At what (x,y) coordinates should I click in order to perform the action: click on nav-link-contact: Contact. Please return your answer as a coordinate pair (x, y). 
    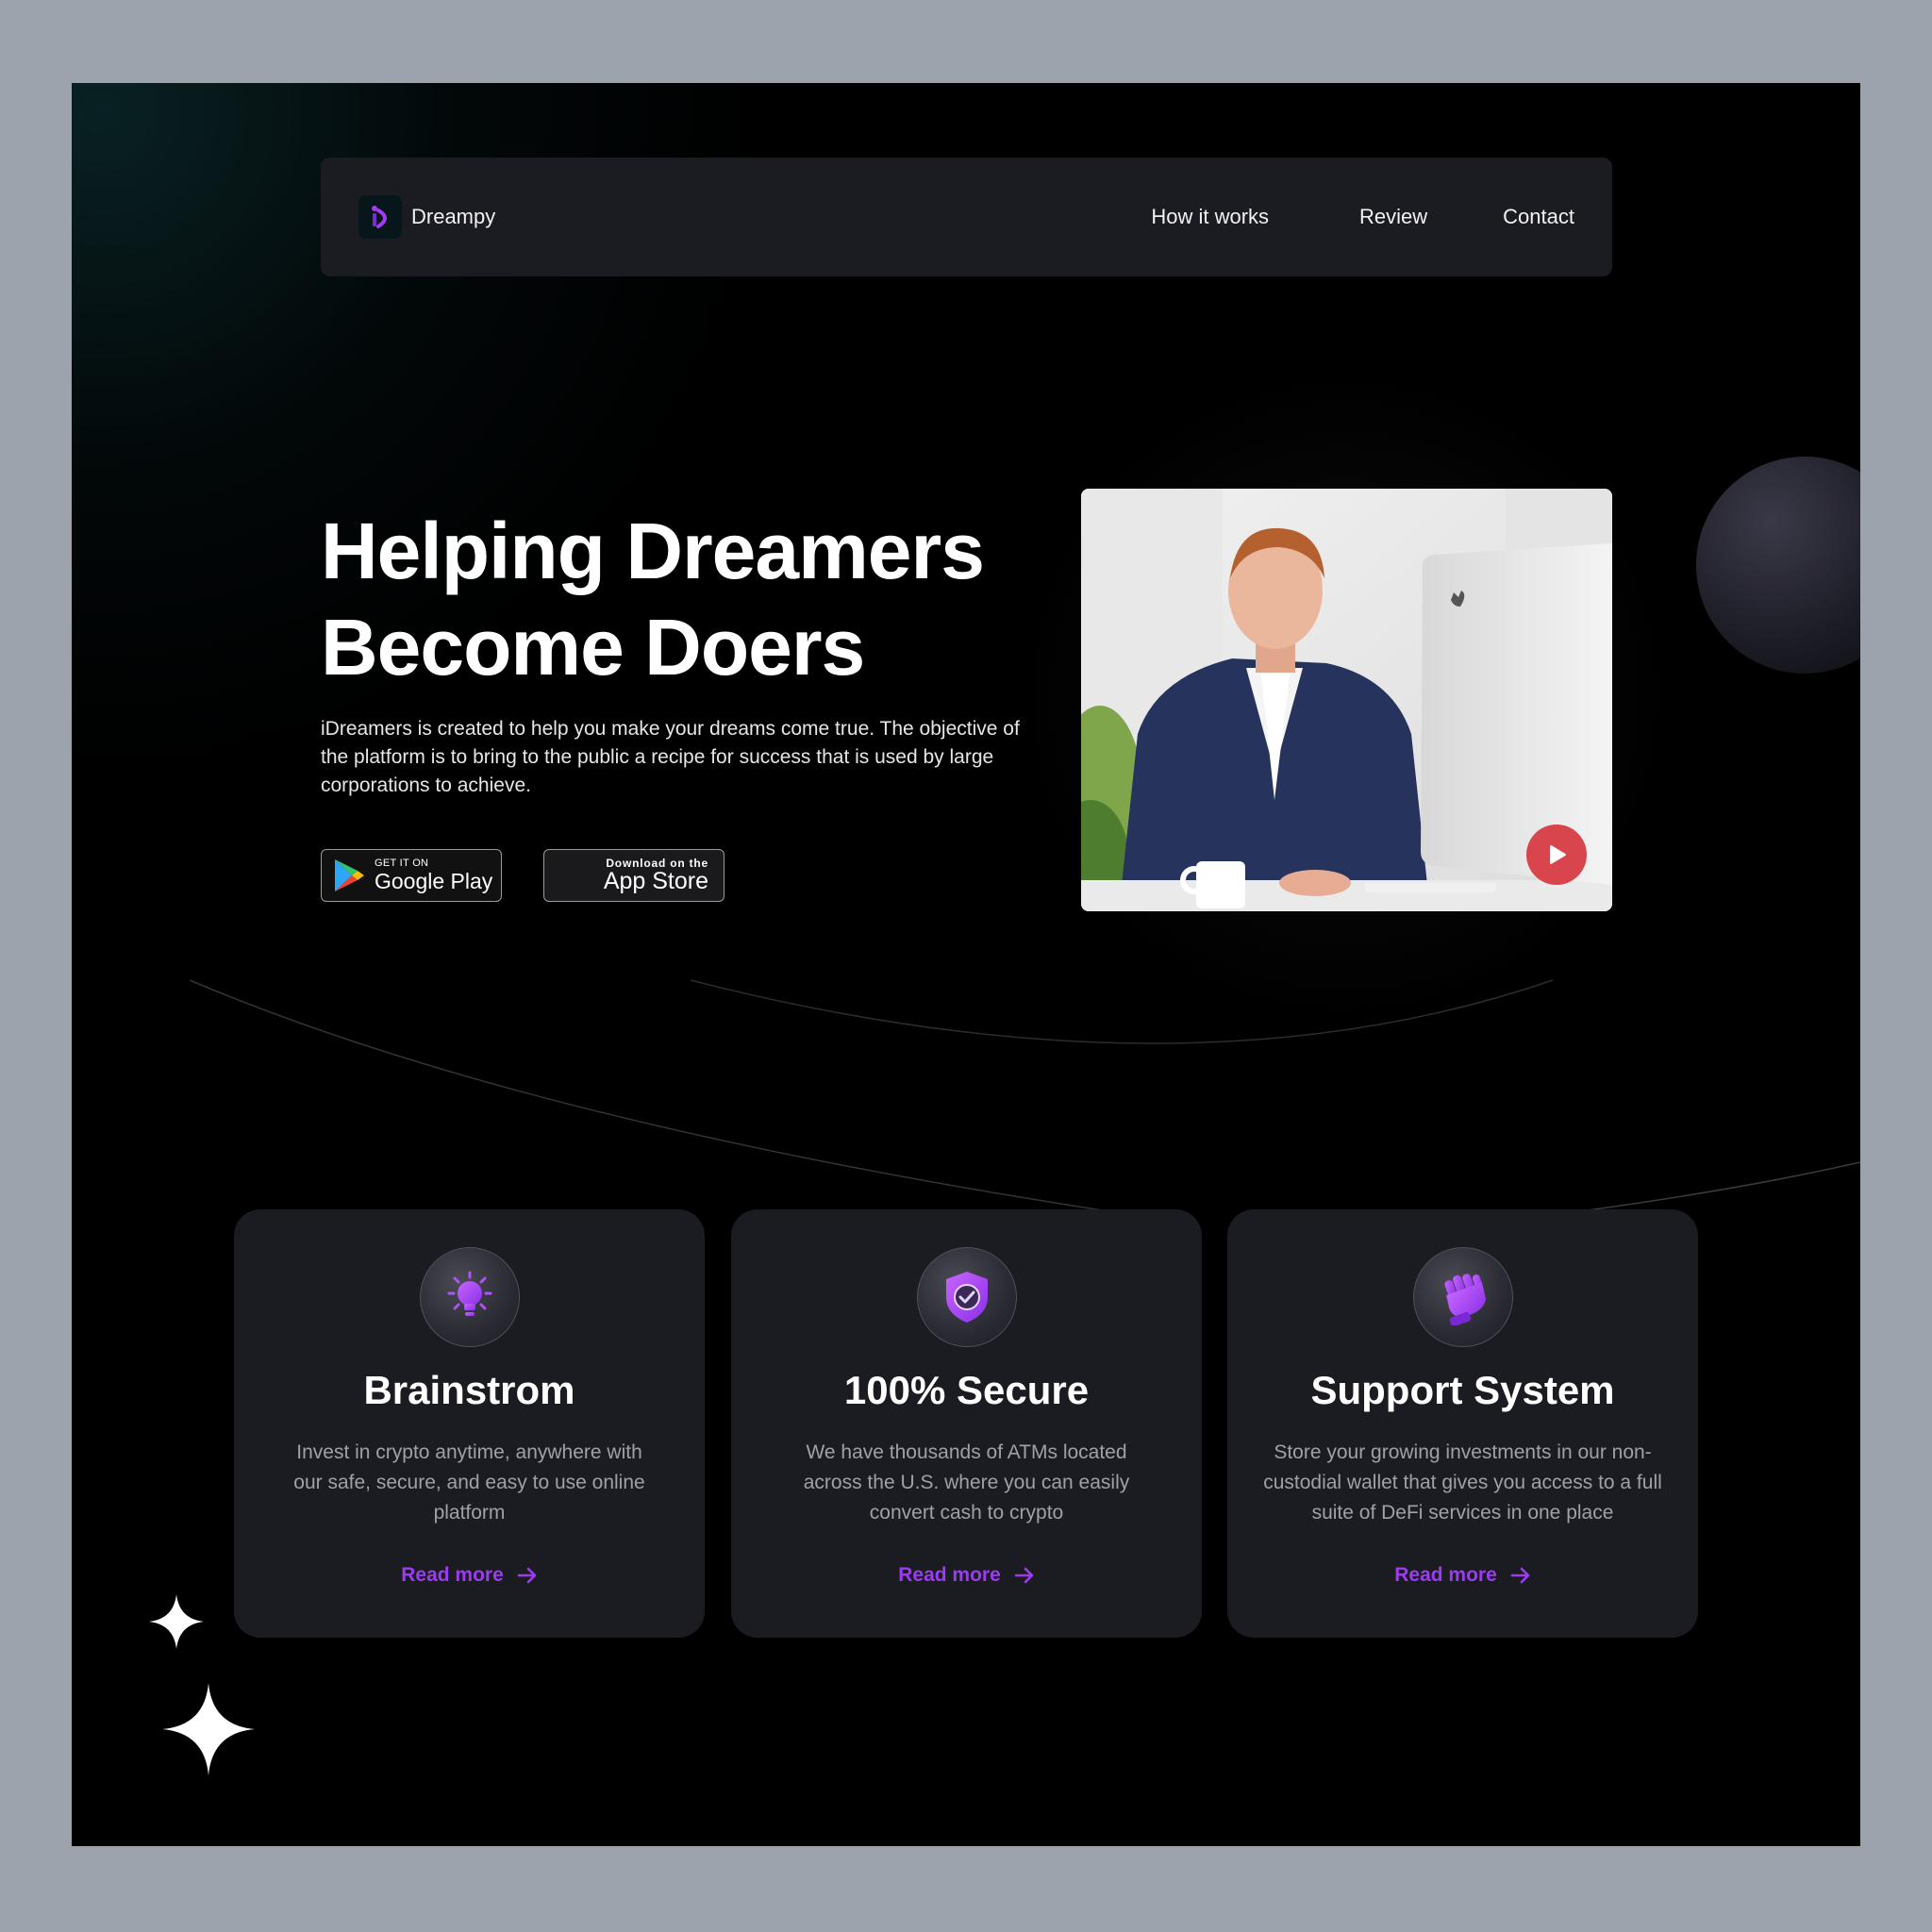
    Looking at the image, I should click on (1539, 217).